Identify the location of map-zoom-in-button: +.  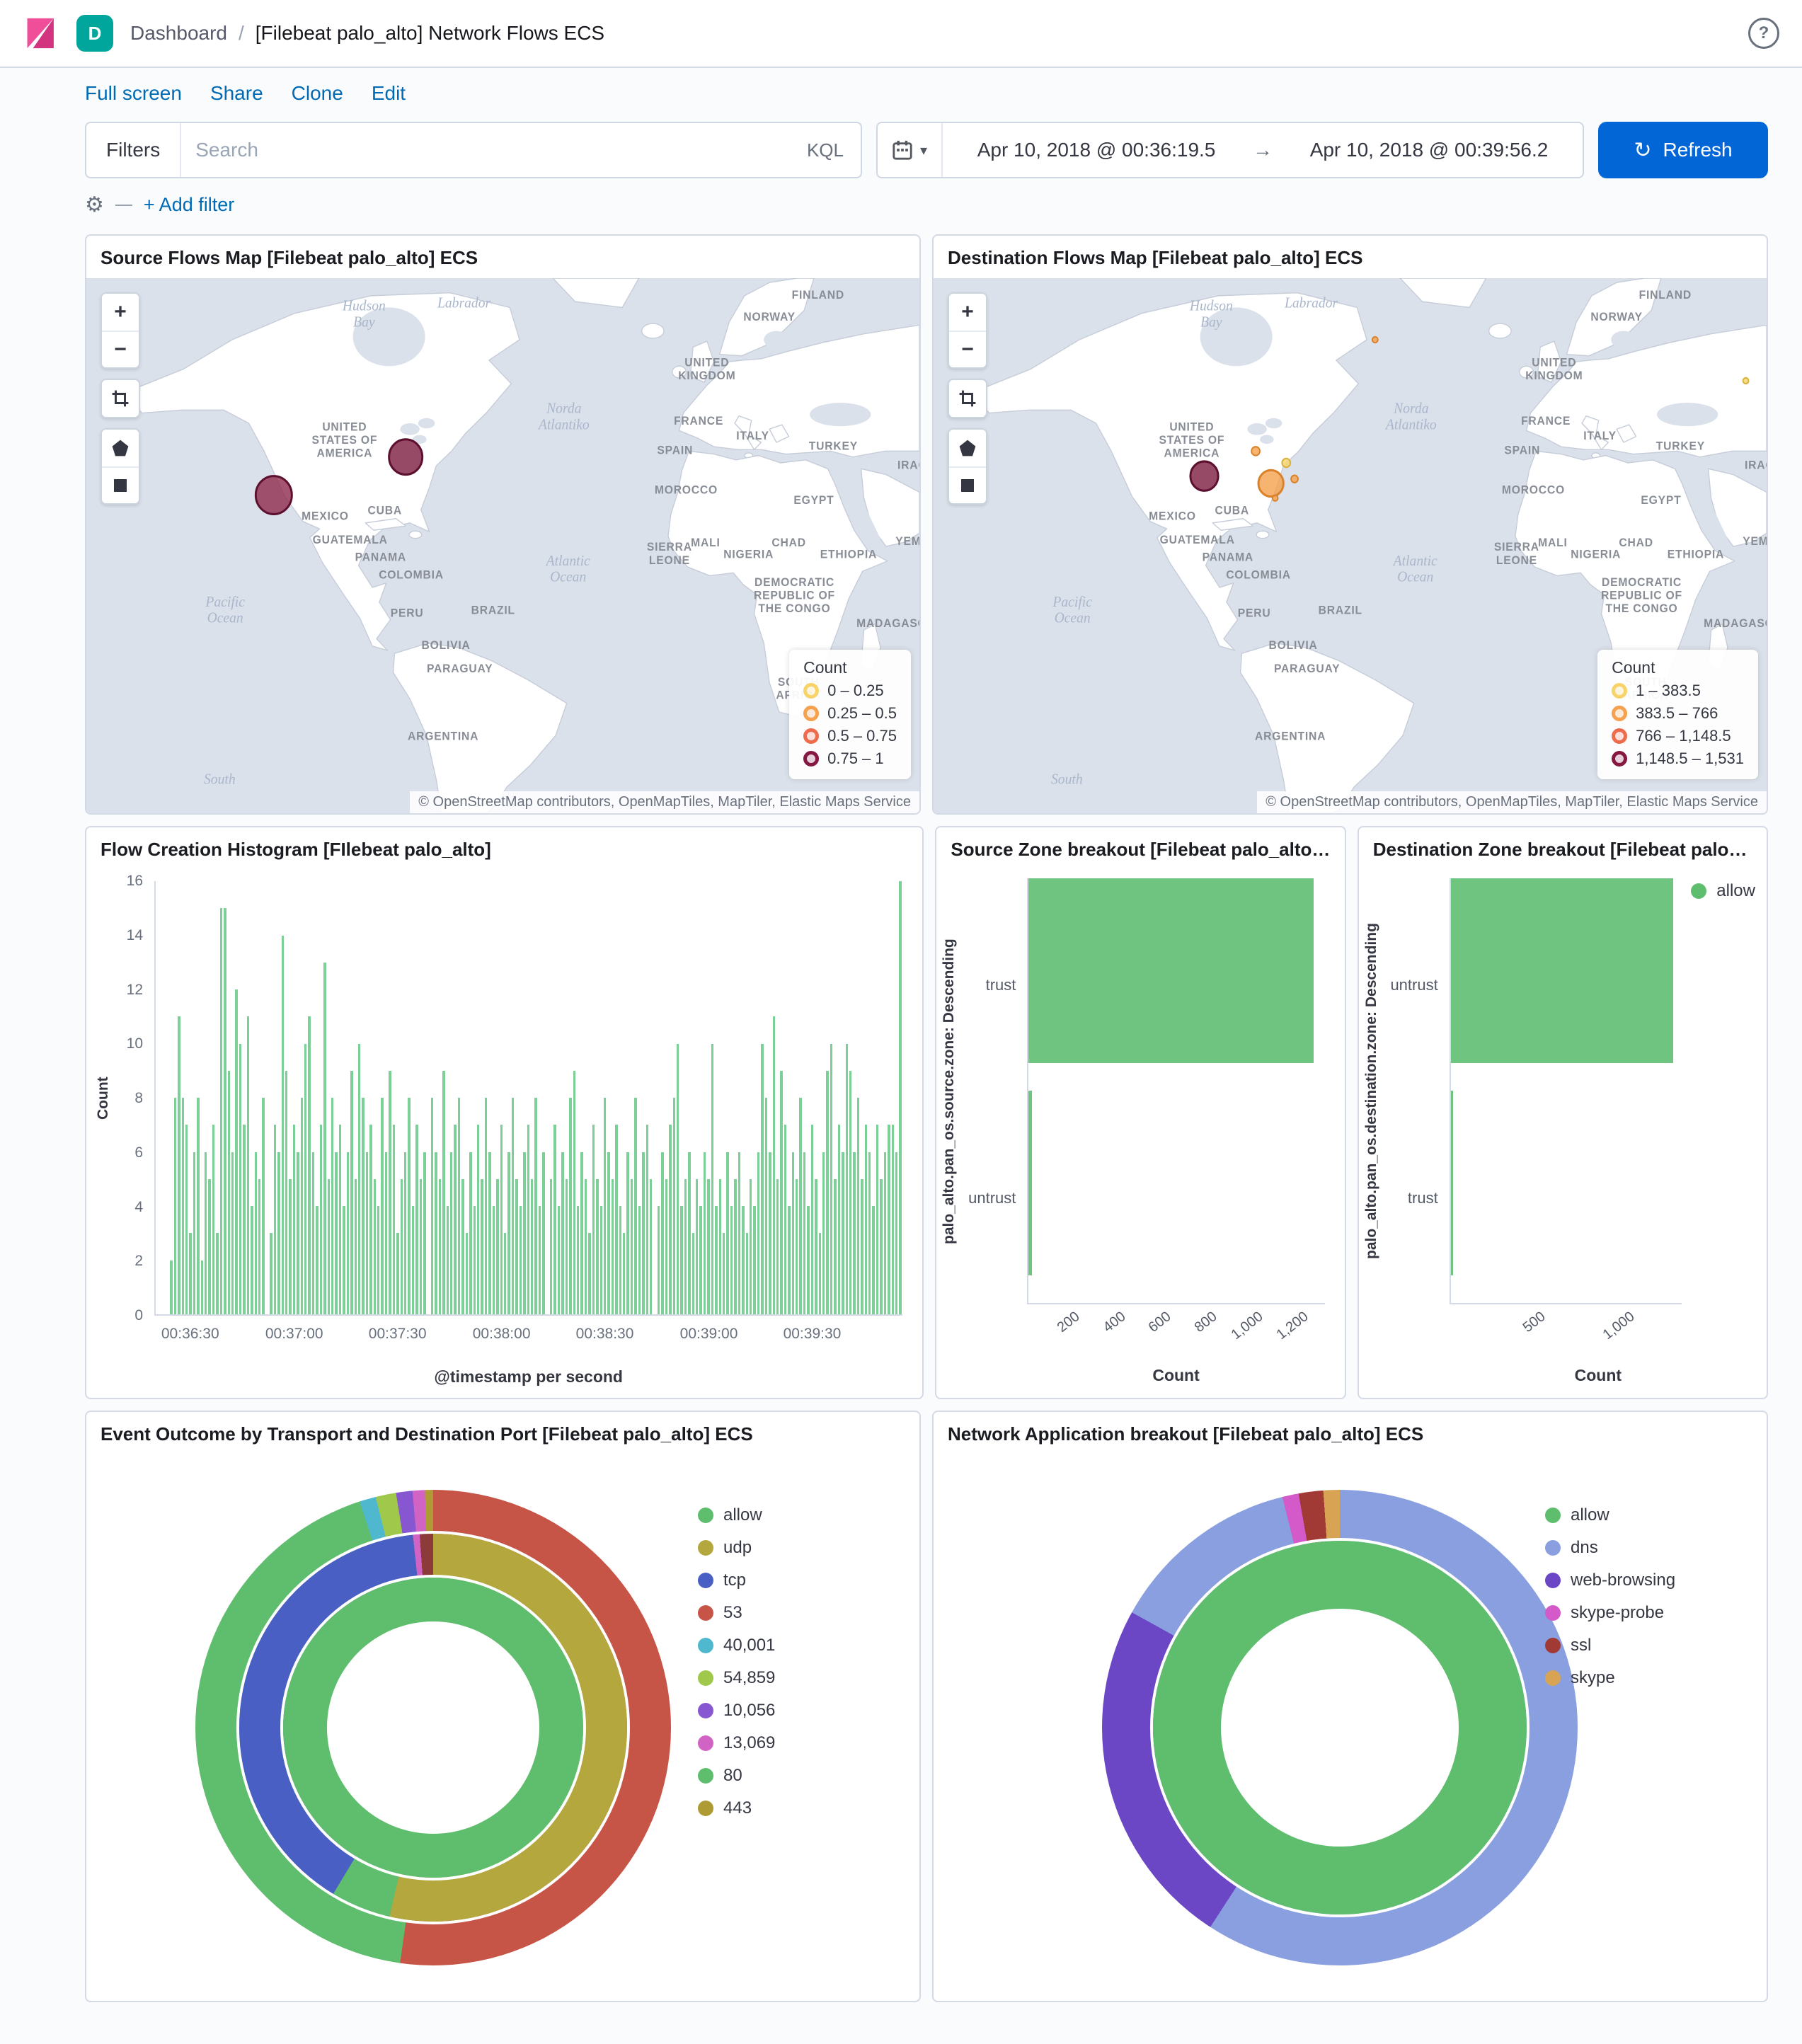
(967, 312).